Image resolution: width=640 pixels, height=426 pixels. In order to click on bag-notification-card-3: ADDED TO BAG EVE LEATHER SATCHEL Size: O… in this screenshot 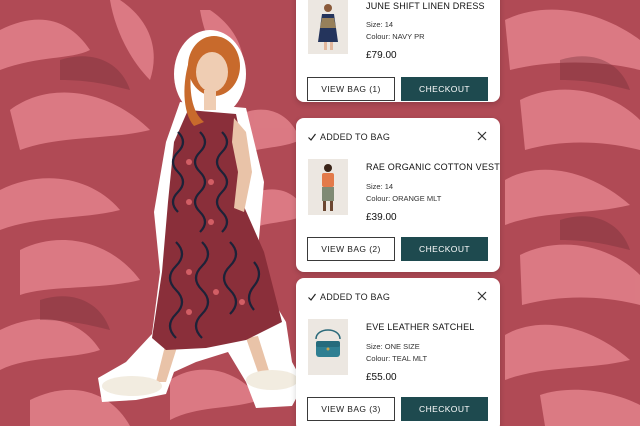, I will do `click(398, 352)`.